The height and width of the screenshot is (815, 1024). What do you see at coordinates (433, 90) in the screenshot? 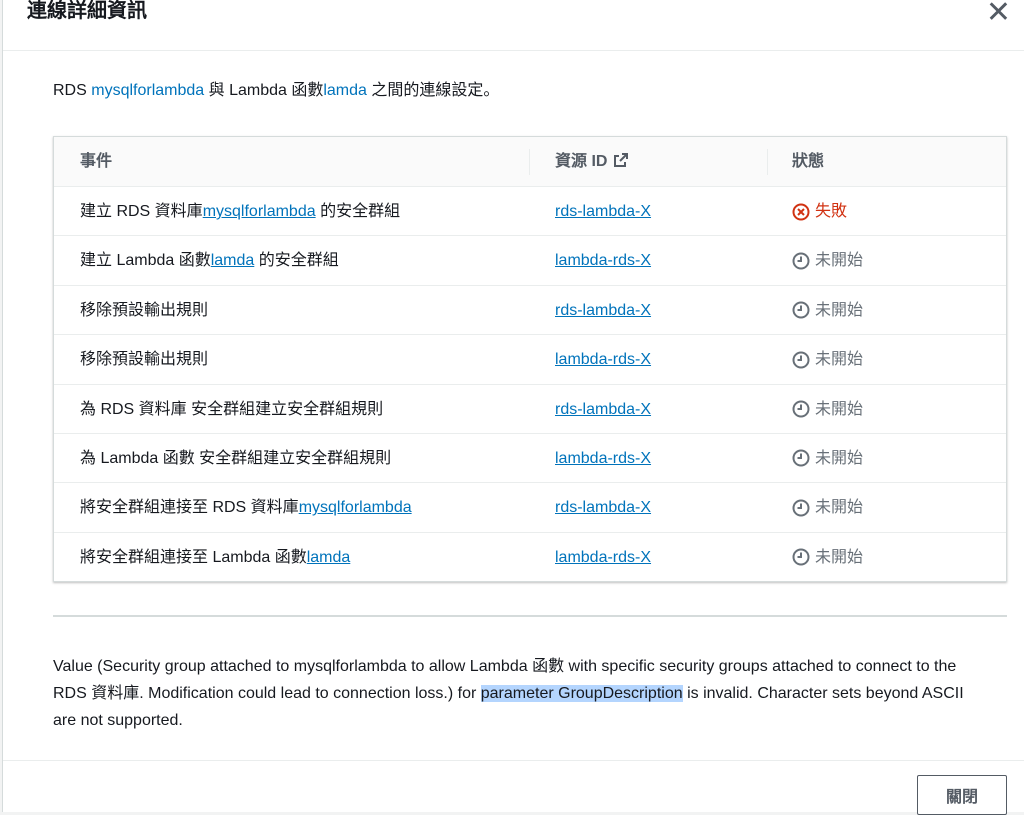
I see `intro-text-3: 之間的連線設定。` at bounding box center [433, 90].